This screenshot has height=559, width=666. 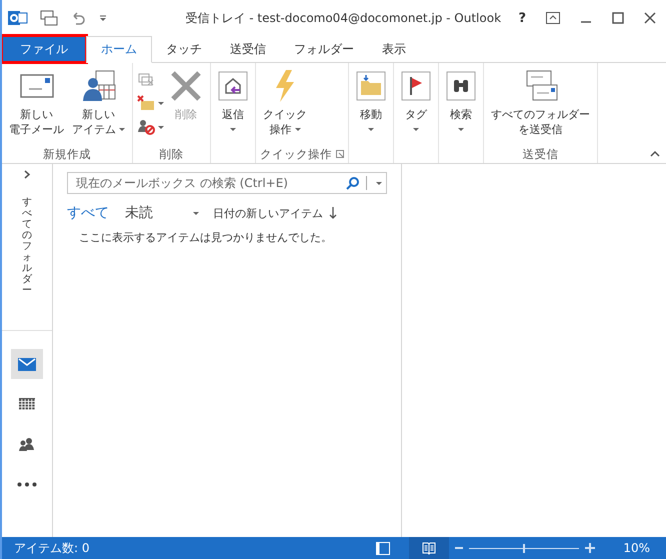 What do you see at coordinates (285, 103) in the screenshot?
I see `ribbon-button: クイック 操作` at bounding box center [285, 103].